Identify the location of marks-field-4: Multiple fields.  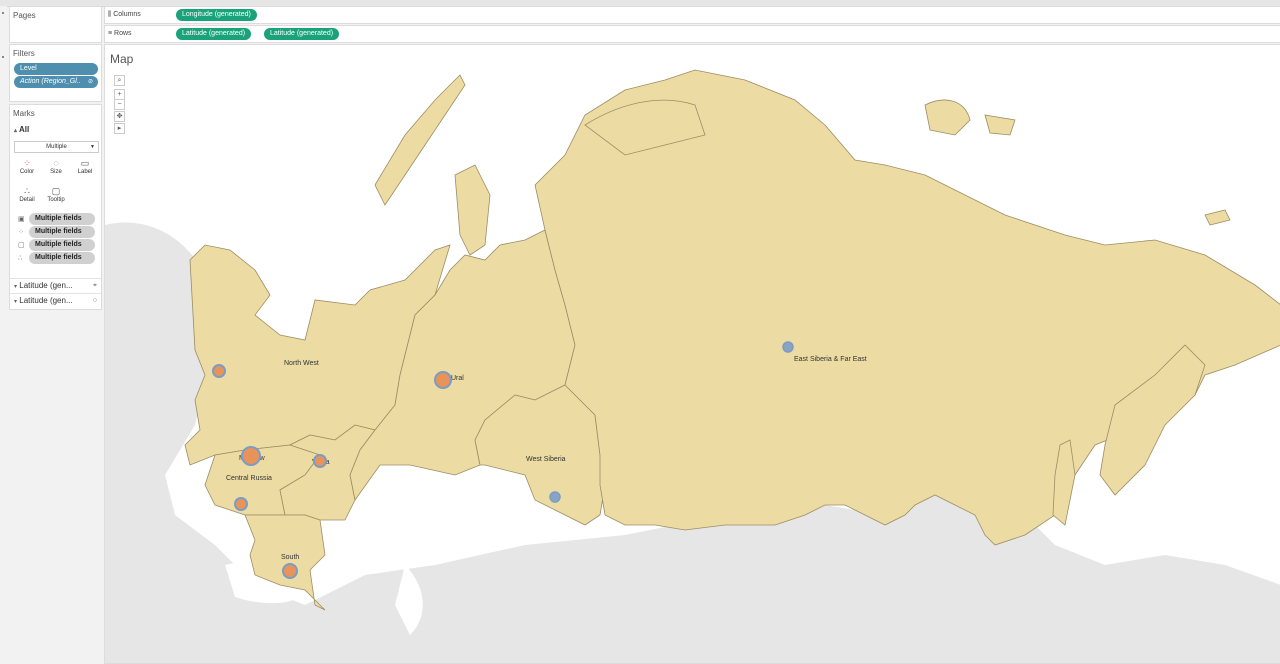
(62, 258).